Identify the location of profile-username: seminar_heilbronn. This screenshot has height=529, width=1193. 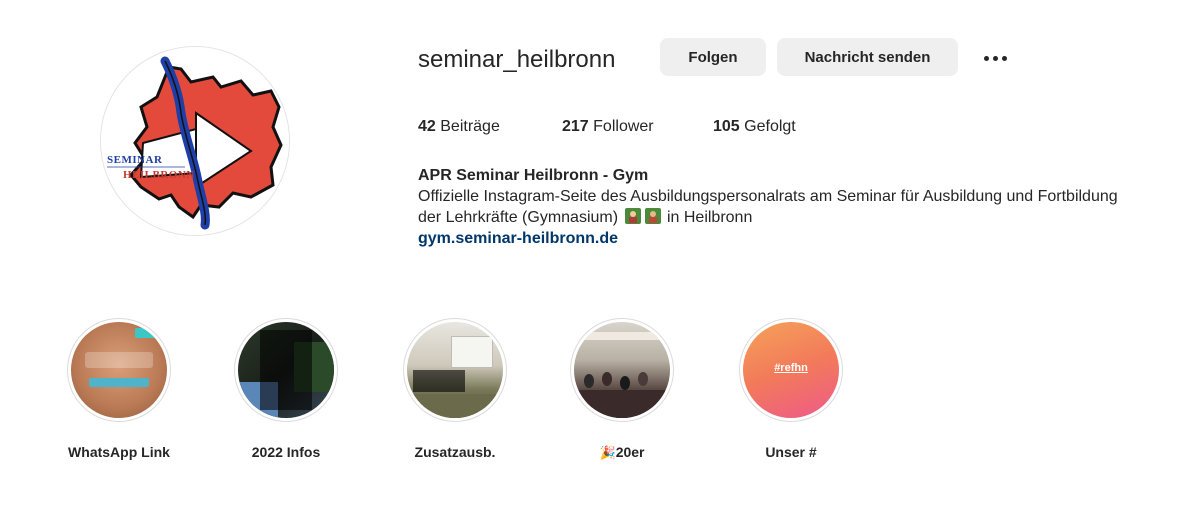
(517, 59).